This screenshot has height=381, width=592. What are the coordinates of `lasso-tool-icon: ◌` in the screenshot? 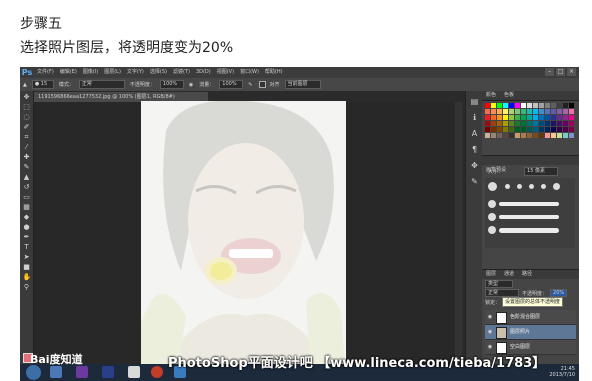 It's located at (27, 117).